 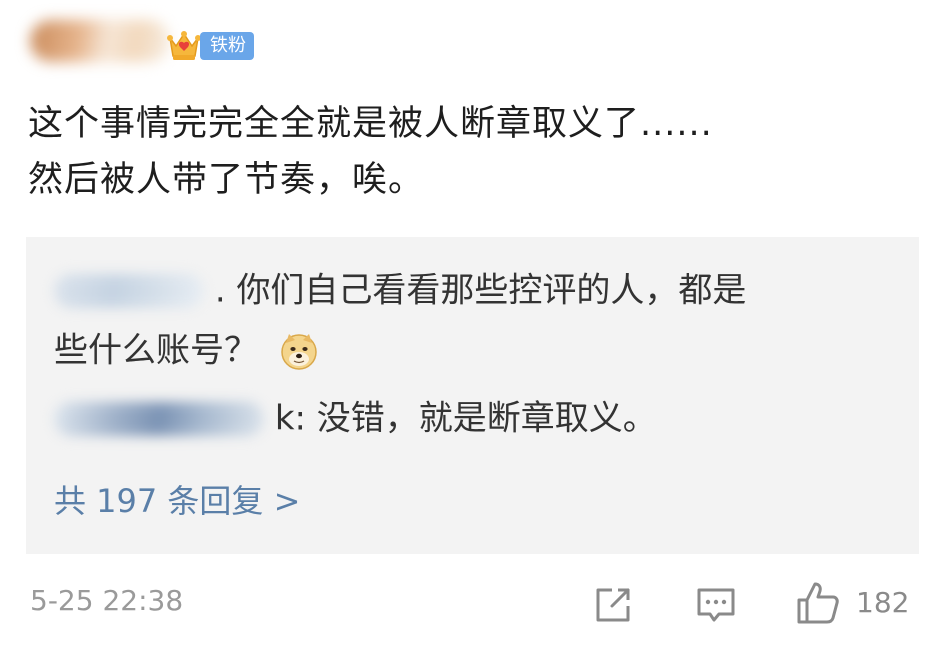 I want to click on reply-item: k: 没错，就是断章取义。, so click(x=355, y=417).